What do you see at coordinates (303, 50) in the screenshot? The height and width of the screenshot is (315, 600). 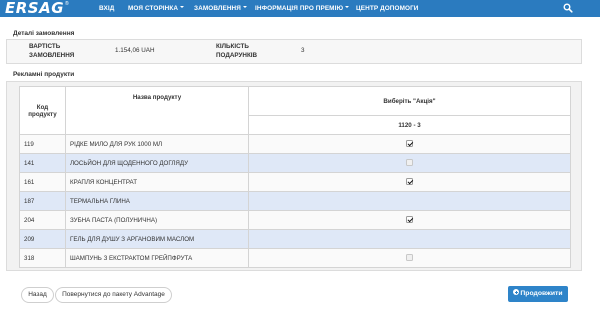 I see `gift-count-value: 3` at bounding box center [303, 50].